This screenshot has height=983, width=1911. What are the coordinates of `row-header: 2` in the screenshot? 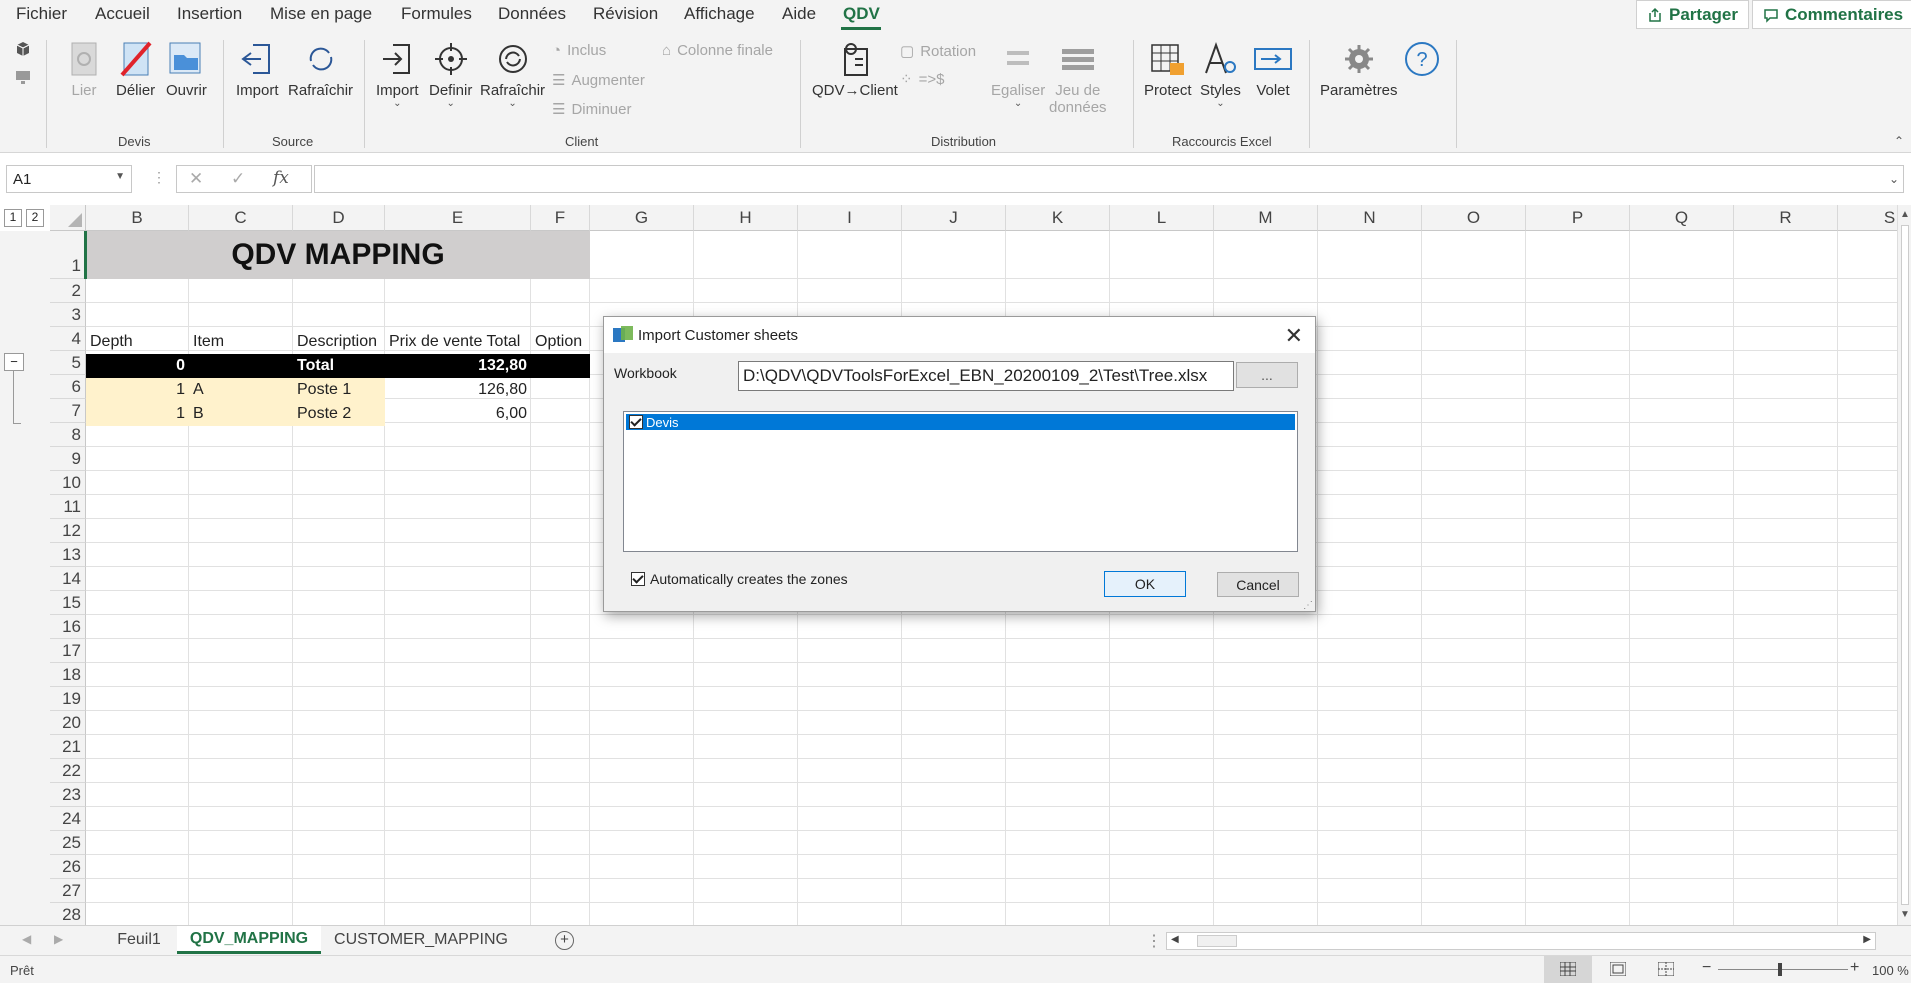 It's located at (68, 291).